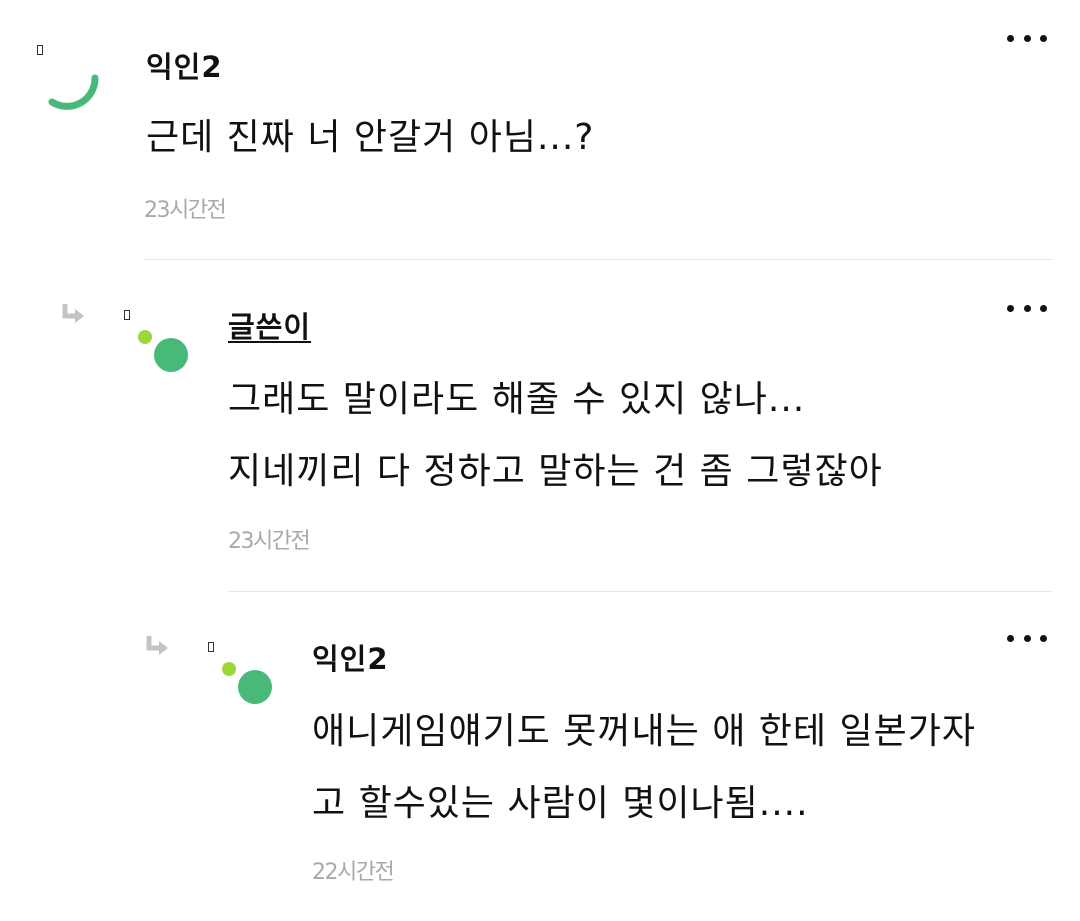 The image size is (1080, 921). I want to click on comment-text-line: 애니게임얘기도 못꺼내는 애 한테 일본가자, so click(644, 731).